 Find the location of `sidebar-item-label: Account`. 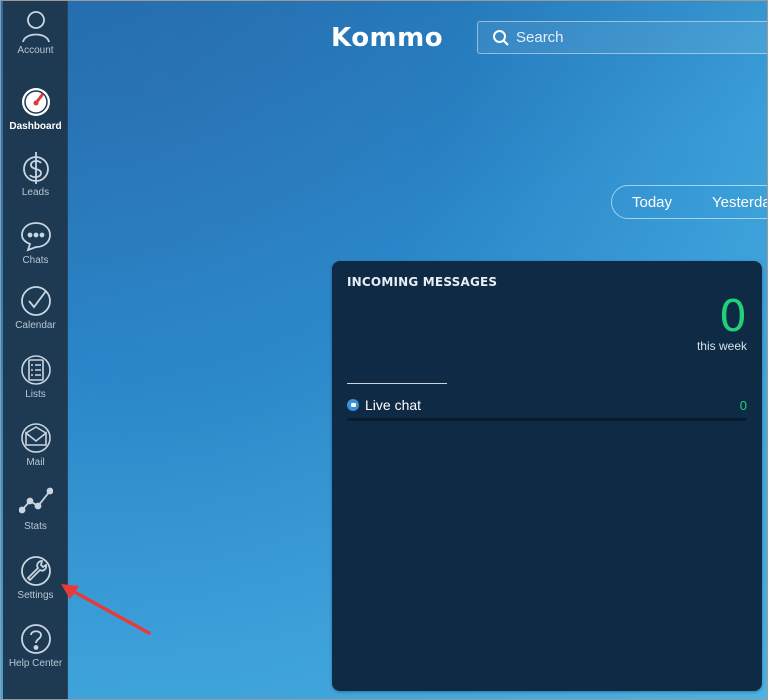

sidebar-item-label: Account is located at coordinates (35, 50).